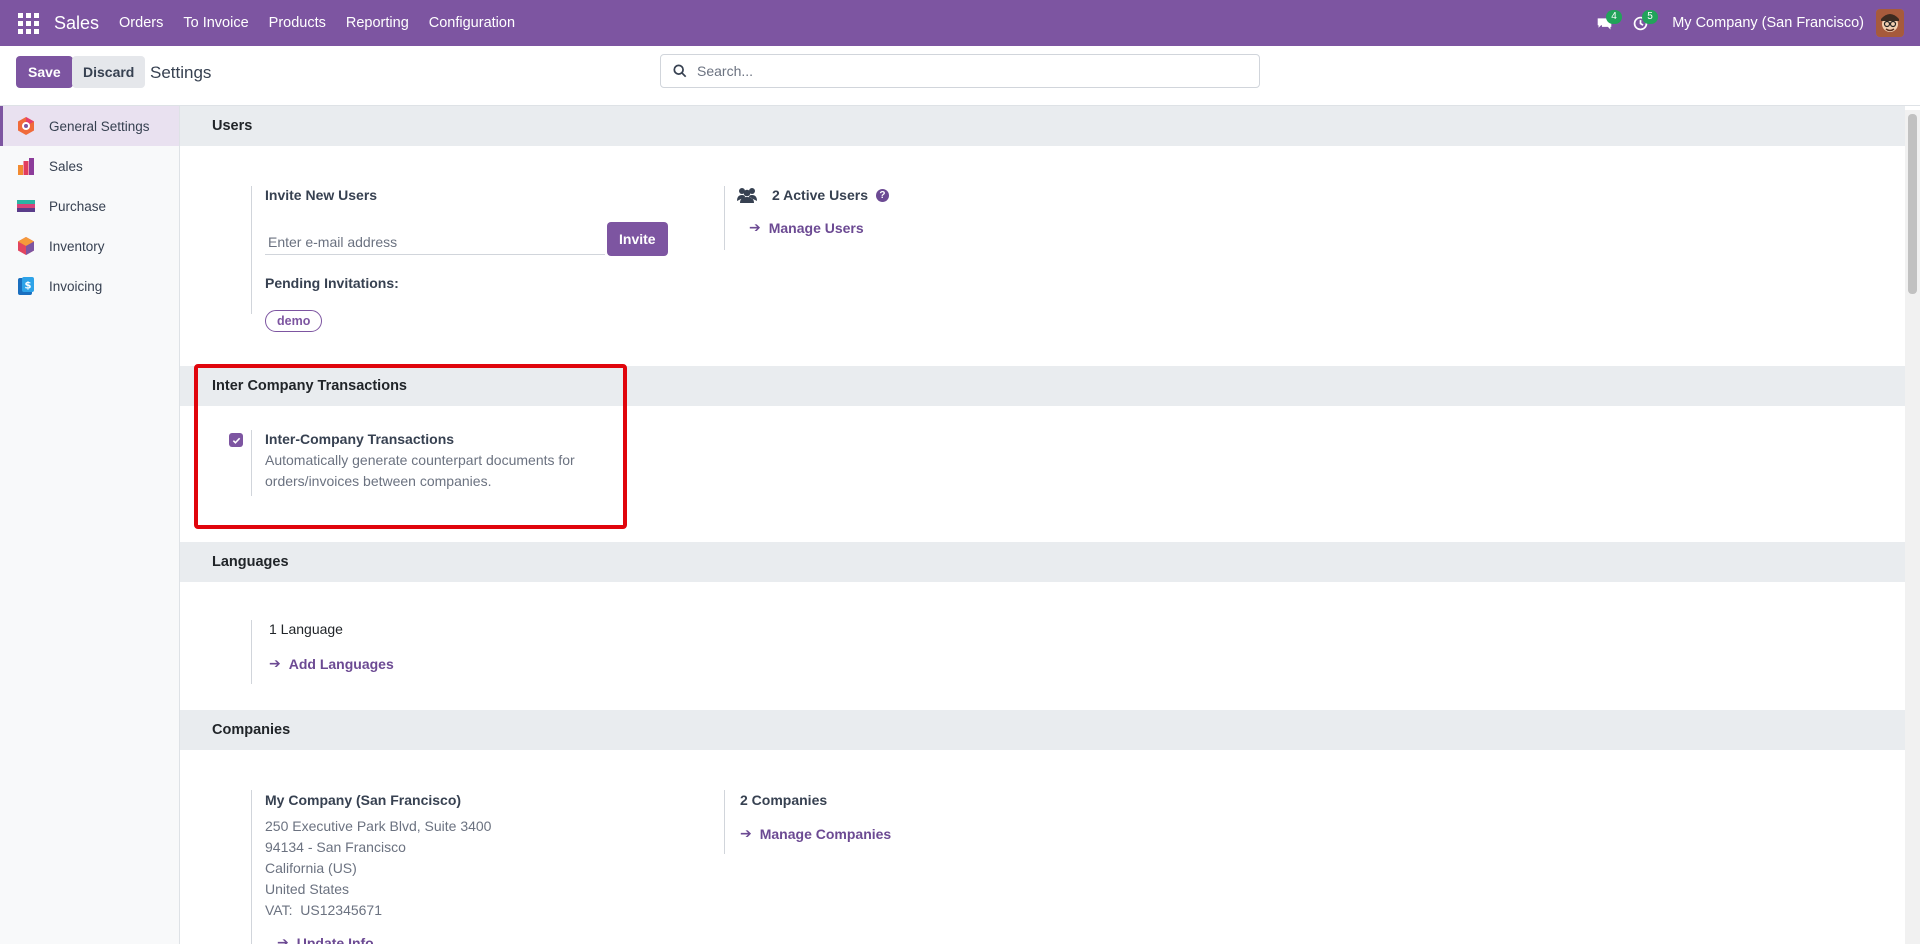  I want to click on general-settings-icon, so click(26, 126).